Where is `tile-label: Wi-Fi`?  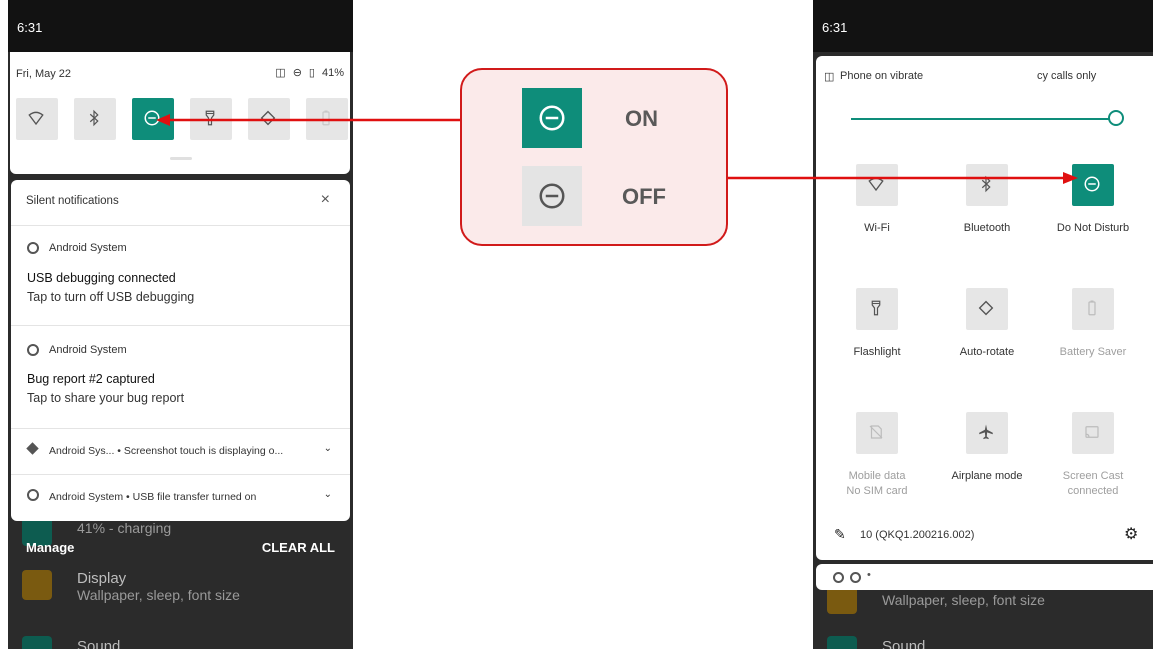 tile-label: Wi-Fi is located at coordinates (877, 228).